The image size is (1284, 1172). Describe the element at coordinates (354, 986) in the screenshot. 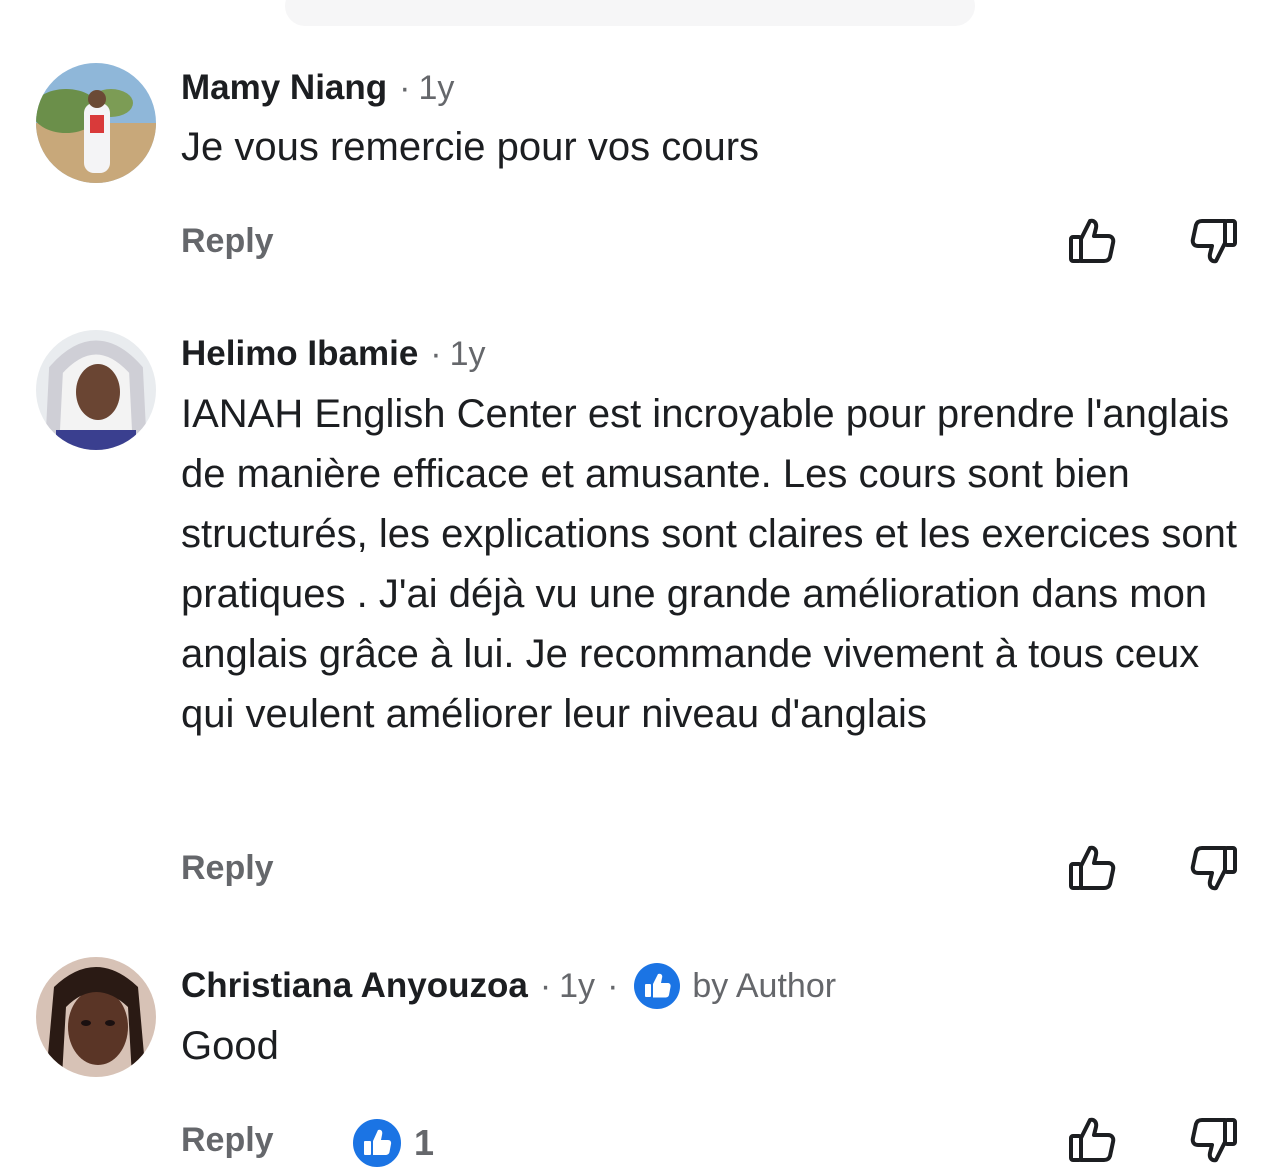

I see `comment-author: Christiana Anyouzoa` at that location.